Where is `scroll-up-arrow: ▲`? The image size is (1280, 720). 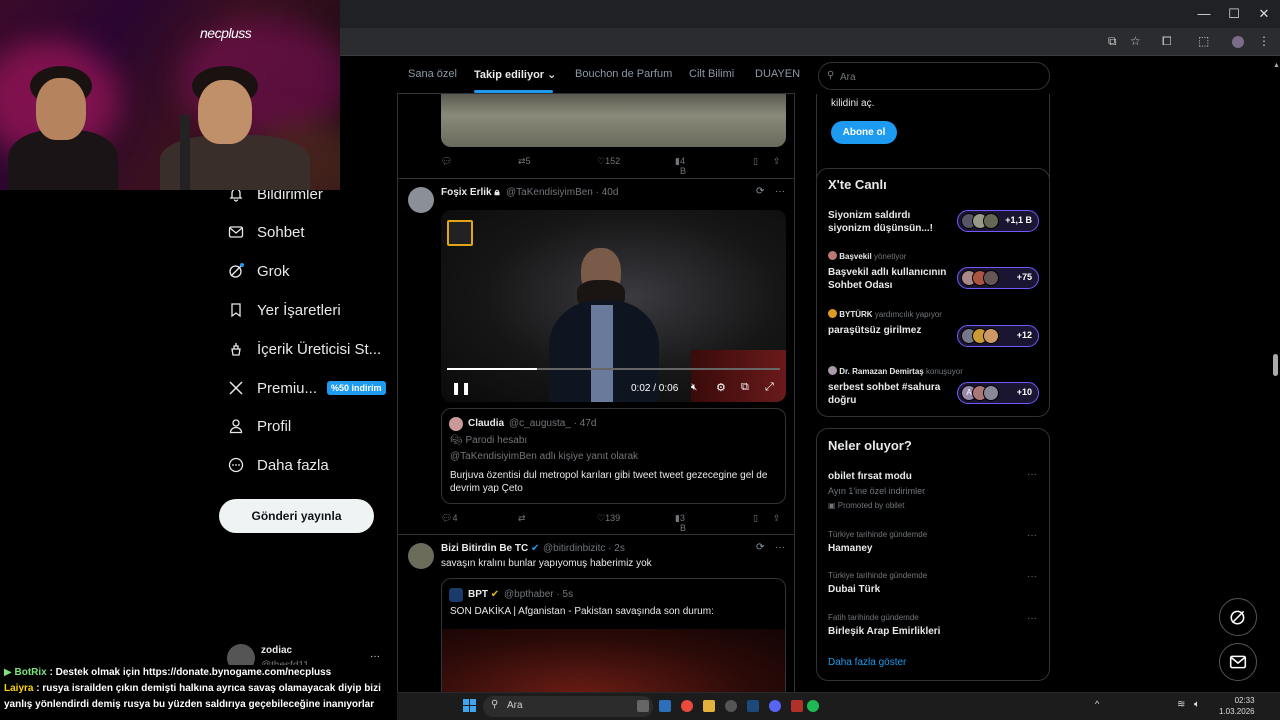
scroll-up-arrow: ▲ is located at coordinates (1276, 65).